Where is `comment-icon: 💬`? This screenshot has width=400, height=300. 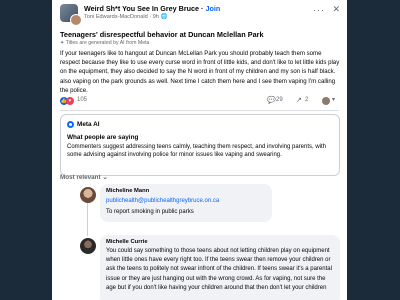
comment-icon: 💬 is located at coordinates (271, 100).